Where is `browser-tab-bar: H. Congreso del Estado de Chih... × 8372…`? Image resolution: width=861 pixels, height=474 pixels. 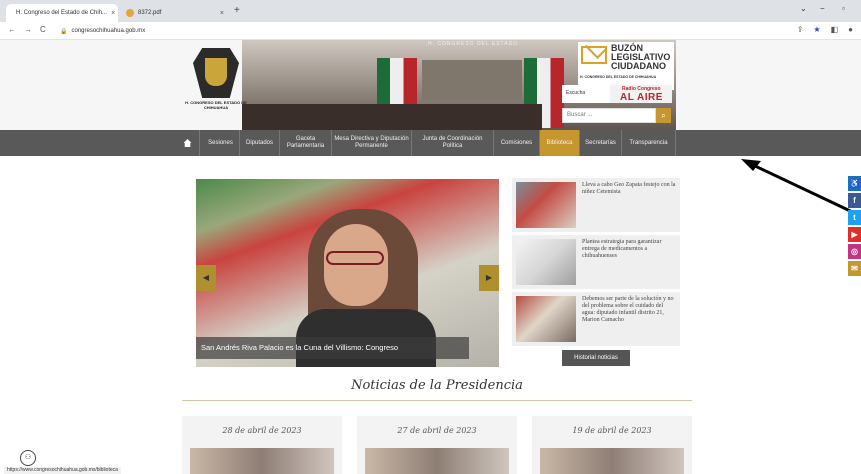
browser-tab-bar: H. Congreso del Estado de Chih... × 8372… is located at coordinates (430, 11).